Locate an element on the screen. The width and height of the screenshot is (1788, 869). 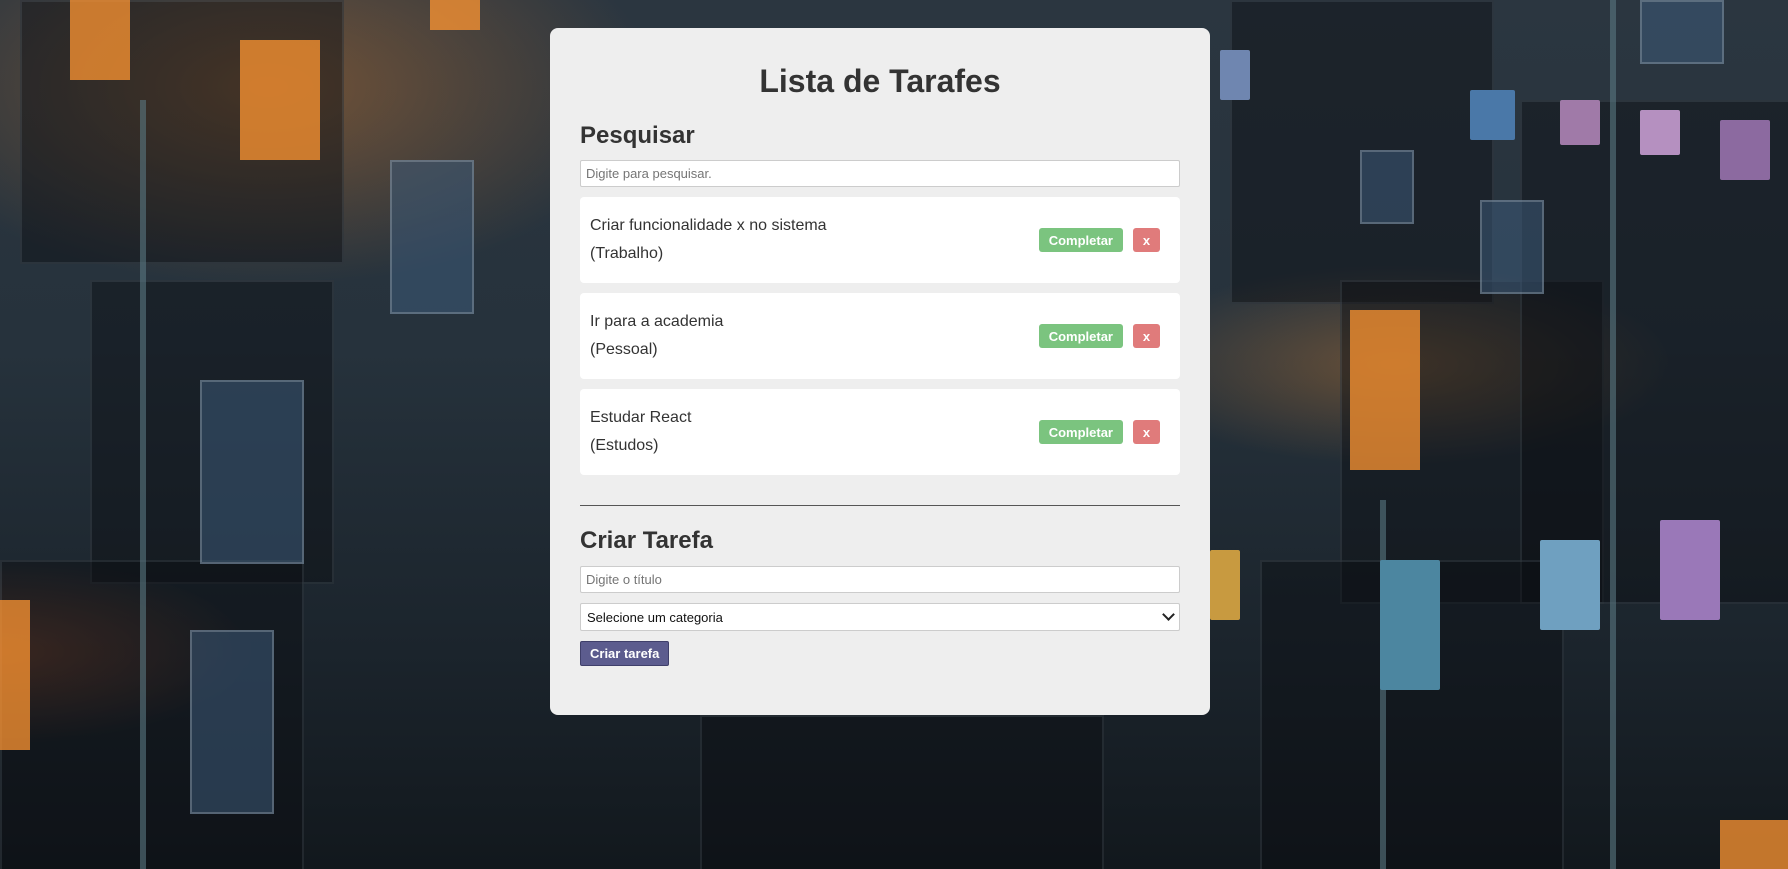
chevron-down-icon is located at coordinates (1168, 614).